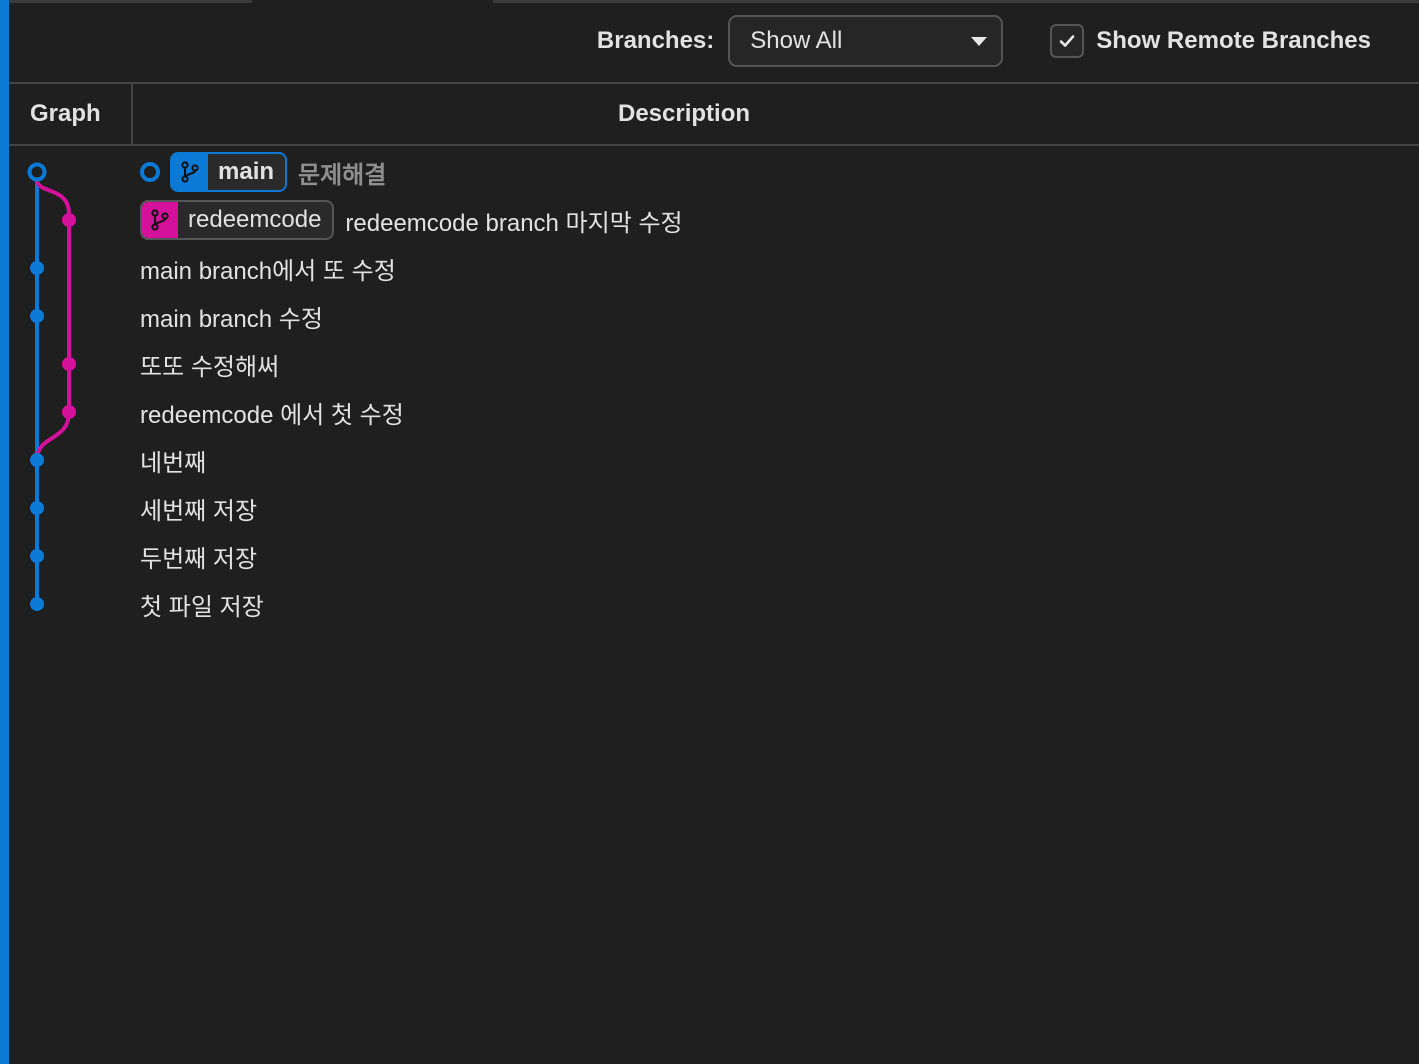 This screenshot has width=1419, height=1064. Describe the element at coordinates (779, 364) in the screenshot. I see `commit-row: 또또 수정해써` at that location.